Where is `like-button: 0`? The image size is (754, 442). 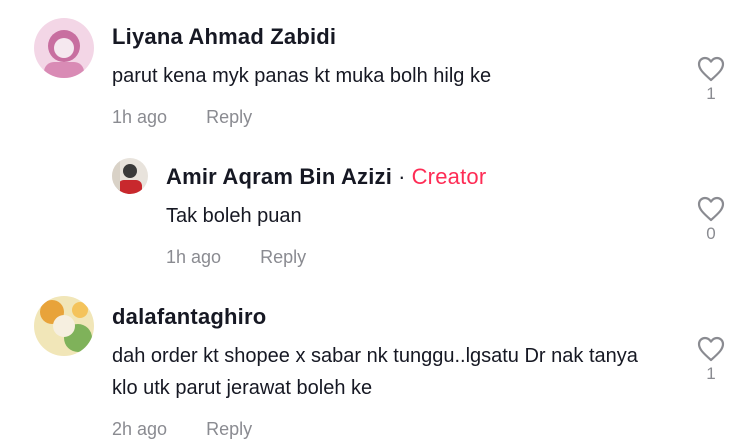 like-button: 0 is located at coordinates (711, 220).